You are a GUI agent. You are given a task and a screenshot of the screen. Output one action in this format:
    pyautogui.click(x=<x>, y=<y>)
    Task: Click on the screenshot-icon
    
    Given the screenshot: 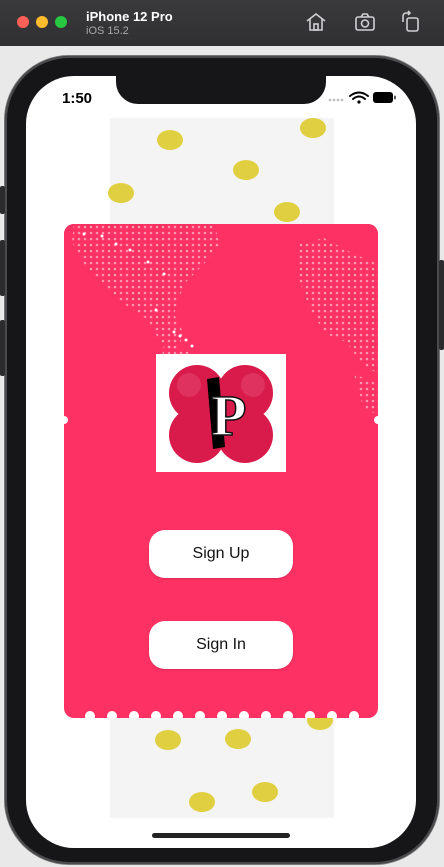 What is the action you would take?
    pyautogui.click(x=365, y=22)
    